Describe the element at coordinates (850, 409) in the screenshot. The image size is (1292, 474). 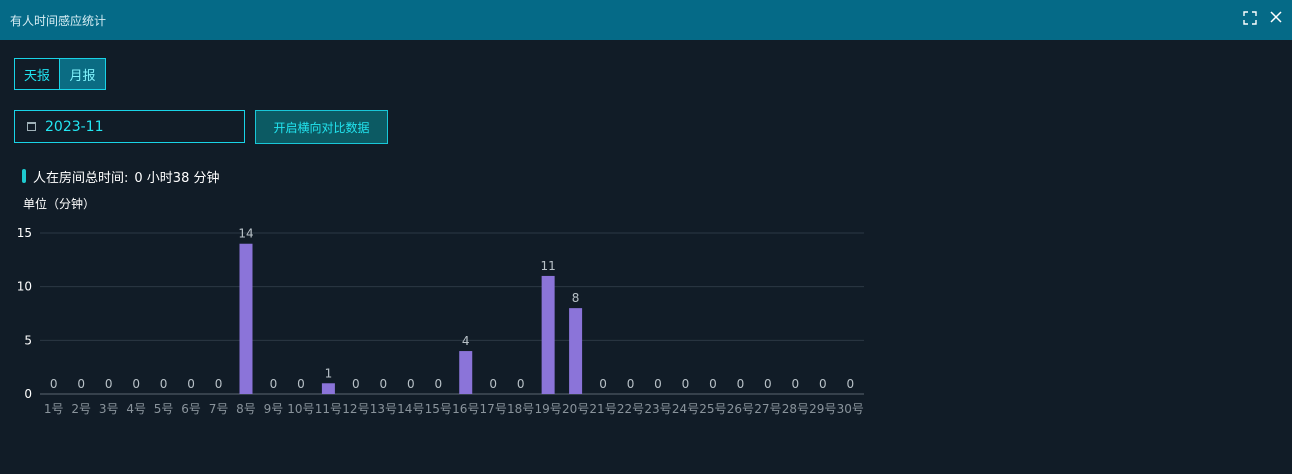
I see `x-tick-label: 30号` at that location.